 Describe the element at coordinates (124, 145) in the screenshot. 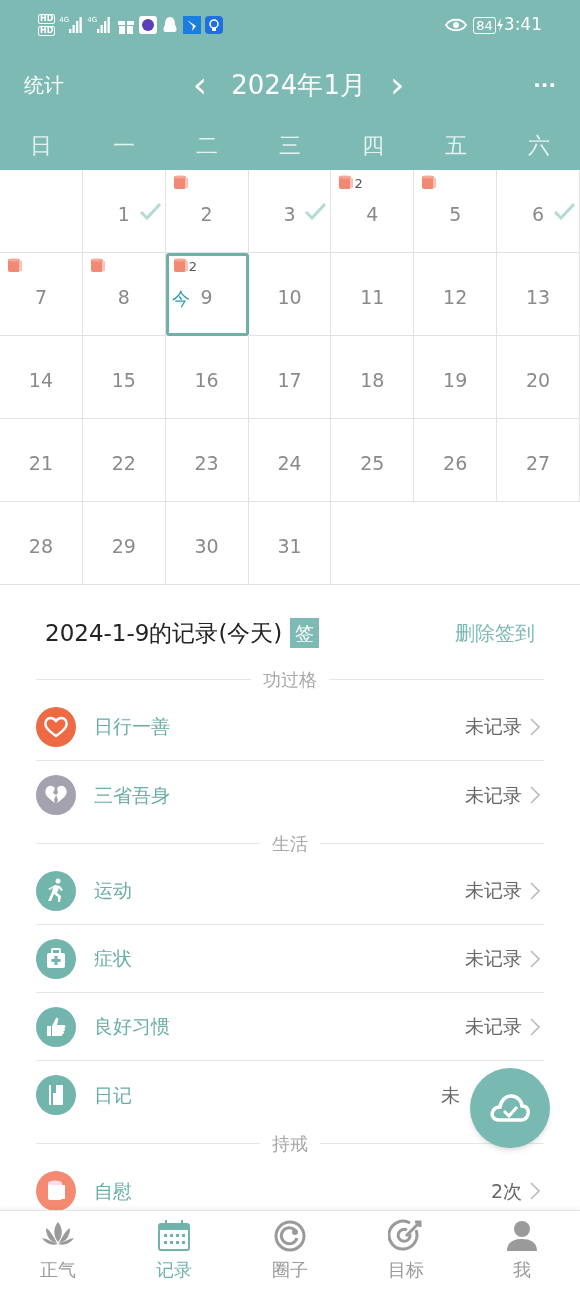

I see `weekday-label: 一` at that location.